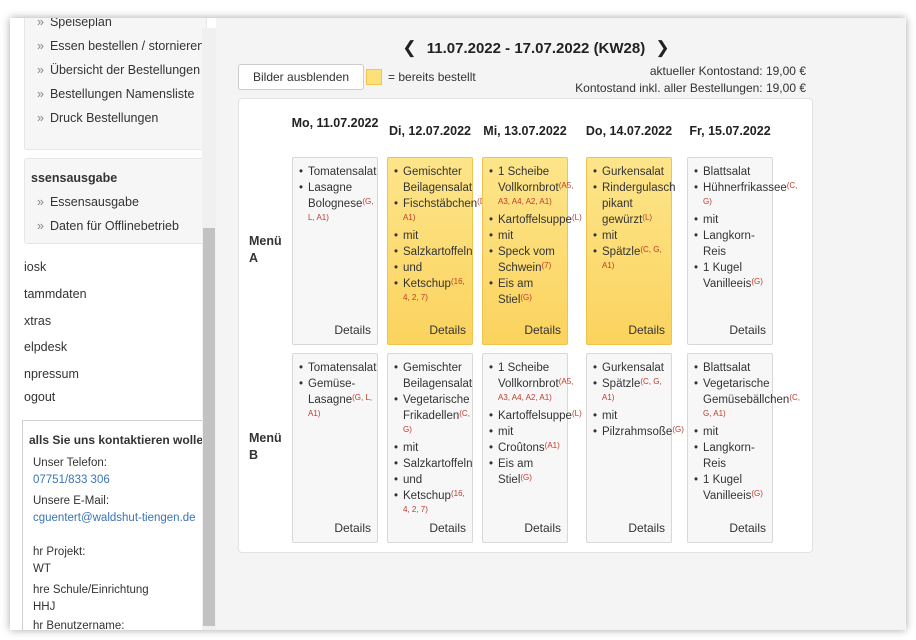 The width and height of the screenshot is (916, 640). Describe the element at coordinates (209, 427) in the screenshot. I see `scrollbar-thumb` at that location.